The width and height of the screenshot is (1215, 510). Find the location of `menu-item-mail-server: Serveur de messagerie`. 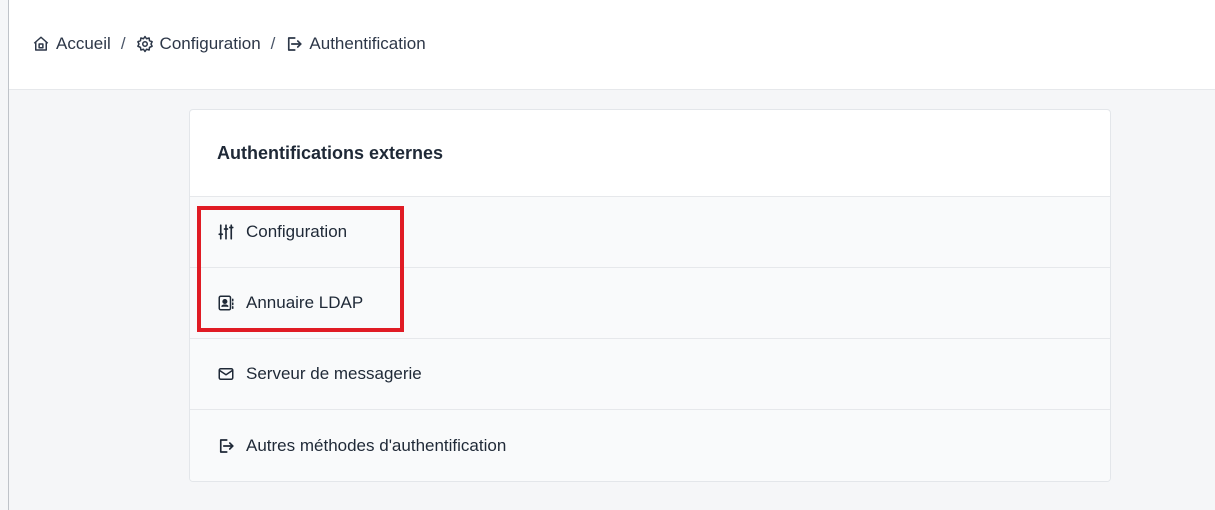

menu-item-mail-server: Serveur de messagerie is located at coordinates (650, 374).